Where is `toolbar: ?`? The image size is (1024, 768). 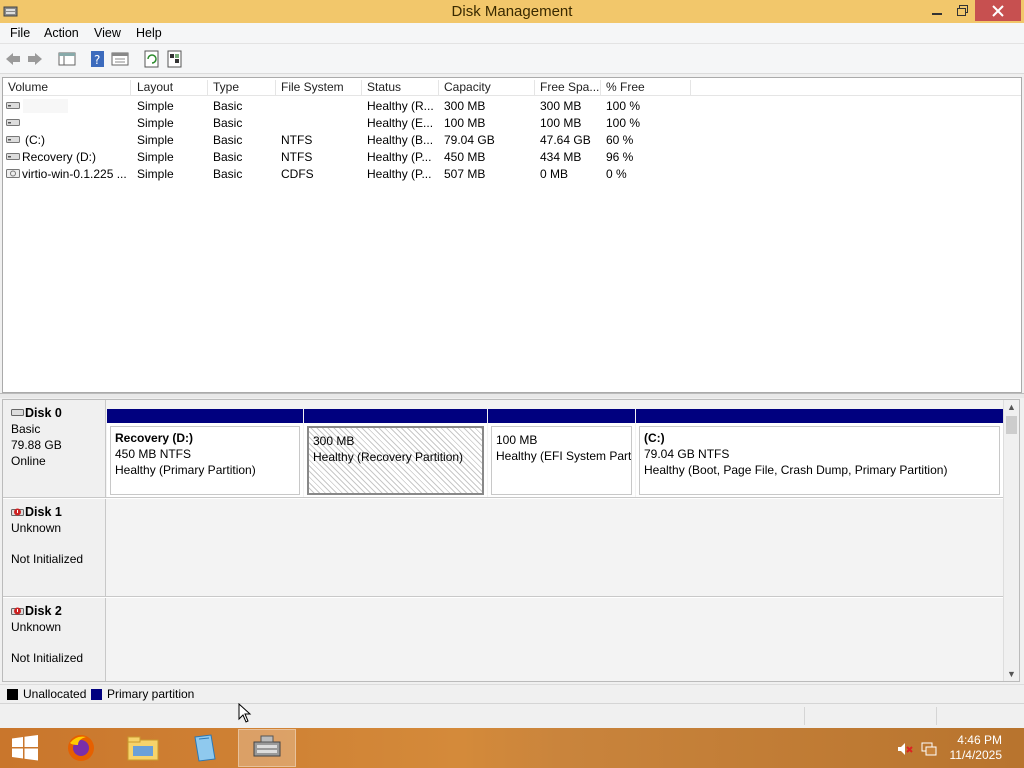 toolbar: ? is located at coordinates (512, 59).